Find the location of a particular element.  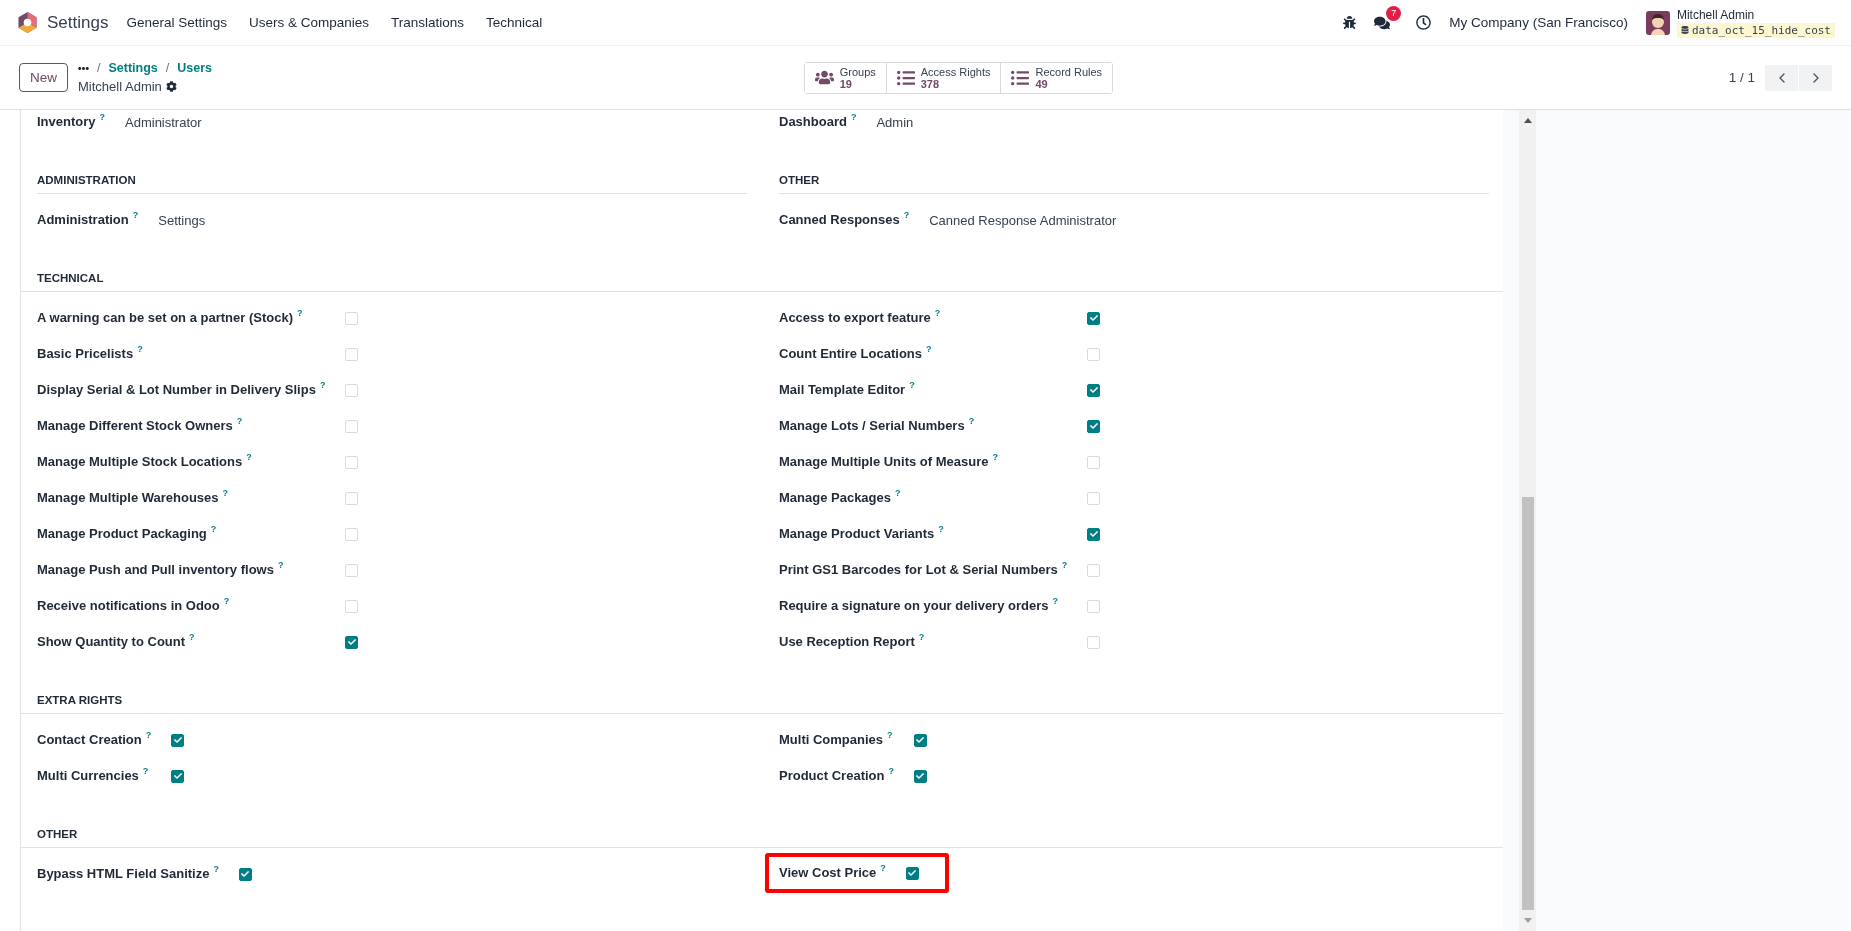

field-label: Multi Companies $^{?}$ is located at coordinates (836, 739).